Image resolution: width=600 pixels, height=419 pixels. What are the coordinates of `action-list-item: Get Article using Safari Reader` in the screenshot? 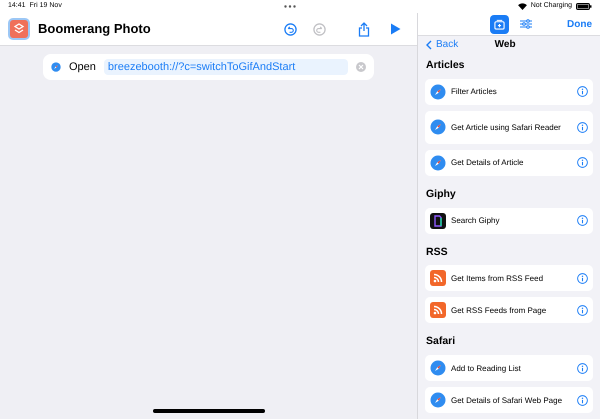 It's located at (509, 127).